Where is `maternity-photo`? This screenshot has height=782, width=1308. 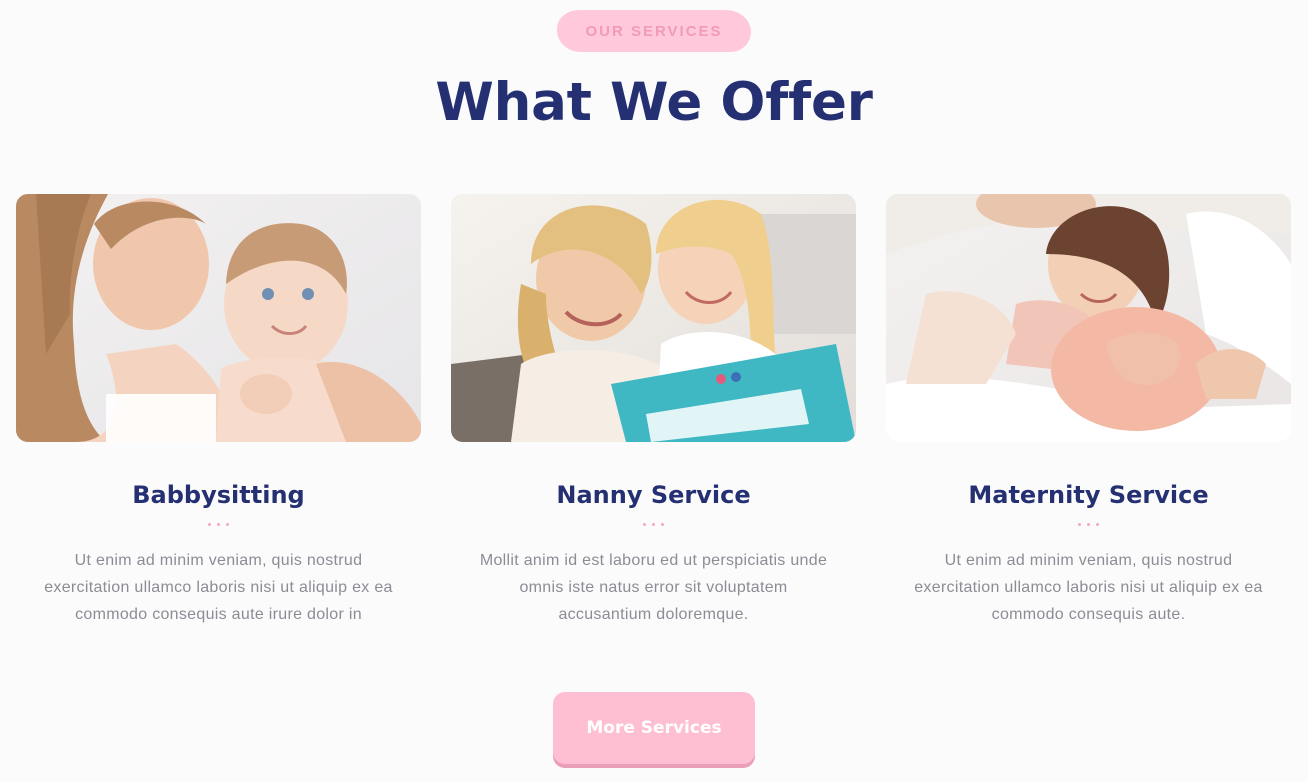 maternity-photo is located at coordinates (1088, 318).